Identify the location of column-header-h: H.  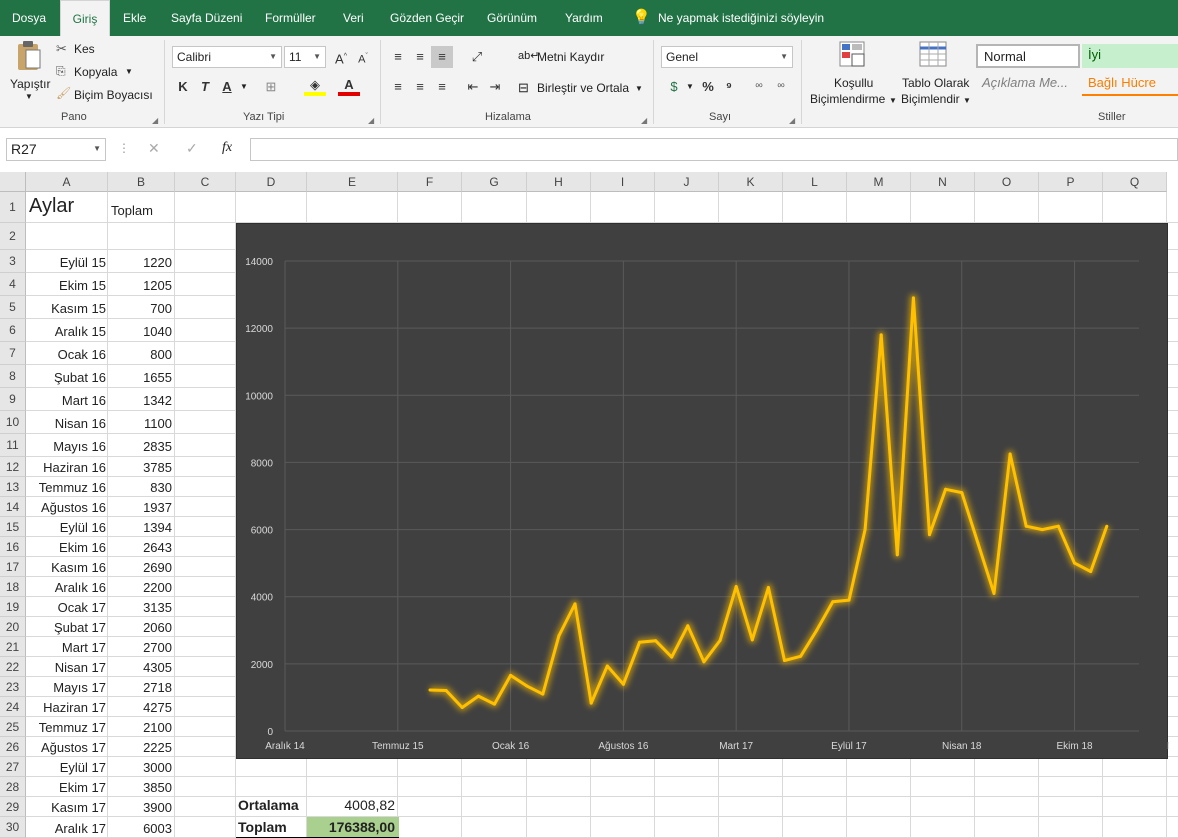
(559, 182).